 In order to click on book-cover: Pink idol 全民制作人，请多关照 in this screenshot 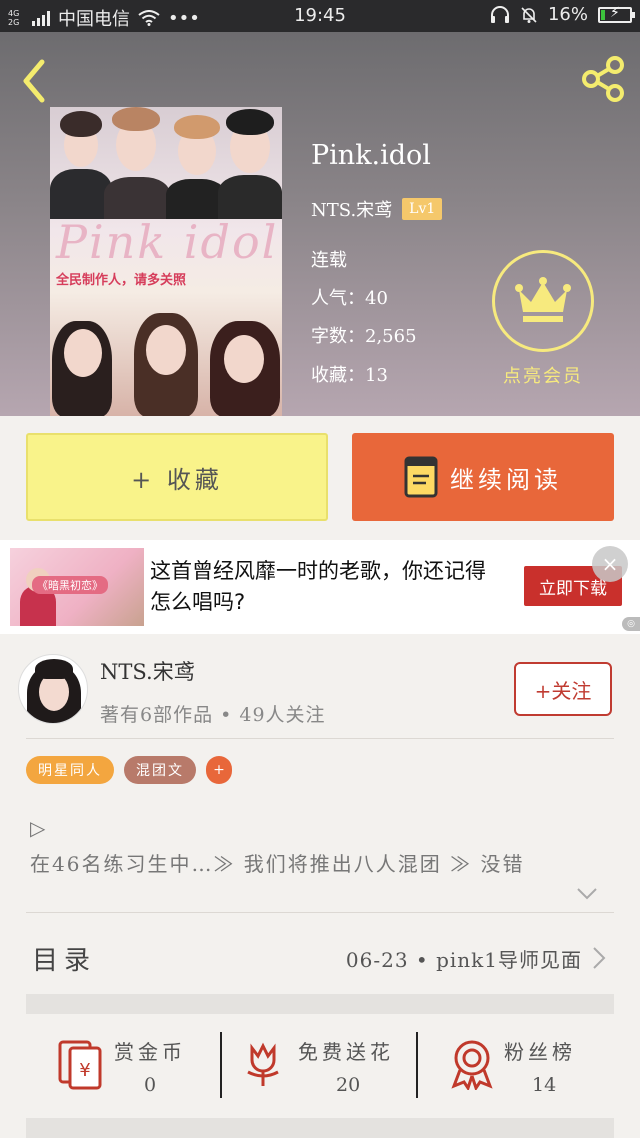, I will do `click(166, 261)`.